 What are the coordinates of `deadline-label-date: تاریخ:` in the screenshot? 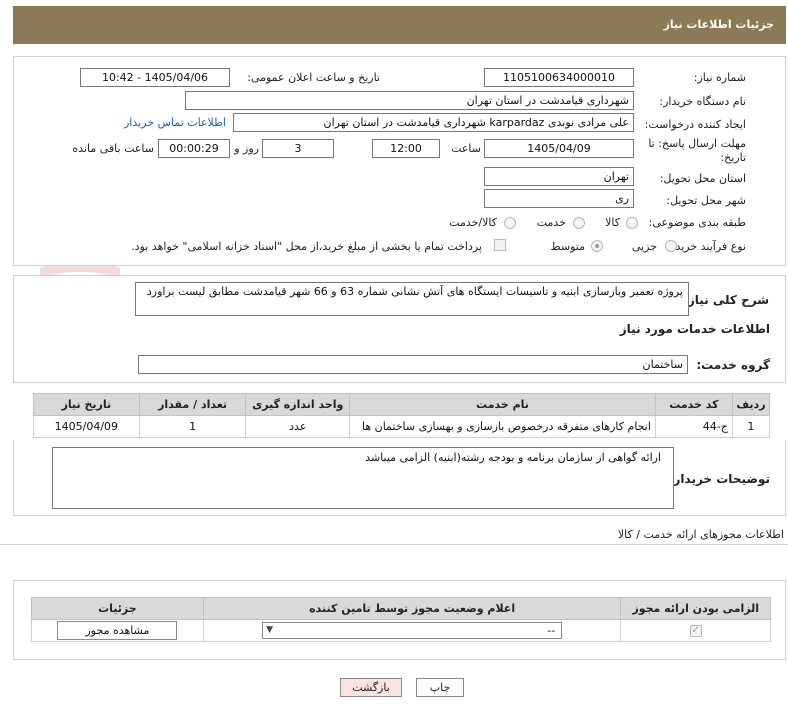 It's located at (733, 157).